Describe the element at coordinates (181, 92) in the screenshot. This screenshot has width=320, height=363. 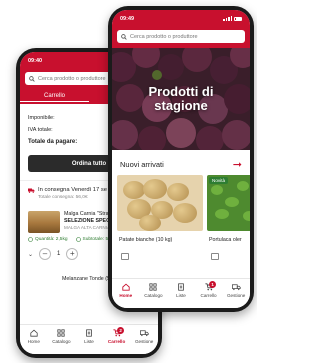
I see `banner-title-line1: Prodotti di` at that location.